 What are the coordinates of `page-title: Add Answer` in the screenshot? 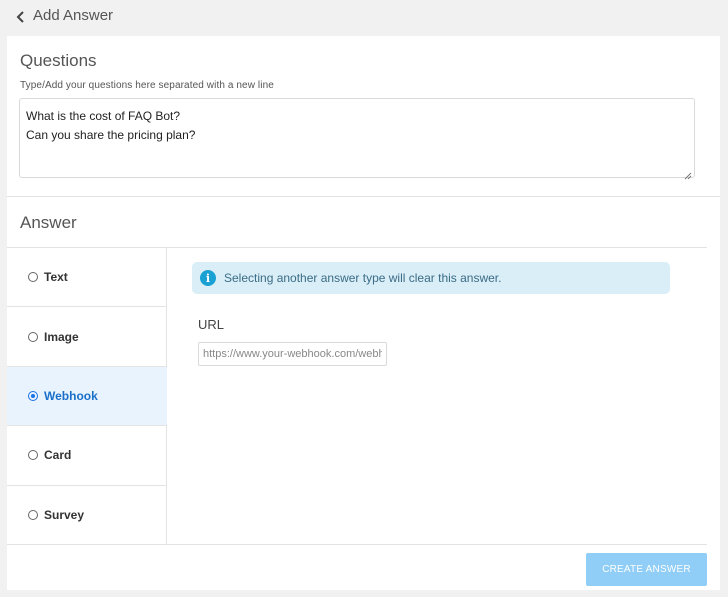 It's located at (73, 15).